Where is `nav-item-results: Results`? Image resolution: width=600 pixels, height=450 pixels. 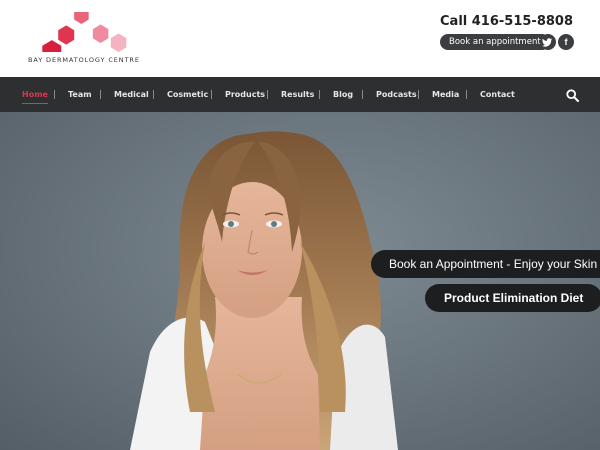 nav-item-results: Results is located at coordinates (297, 94).